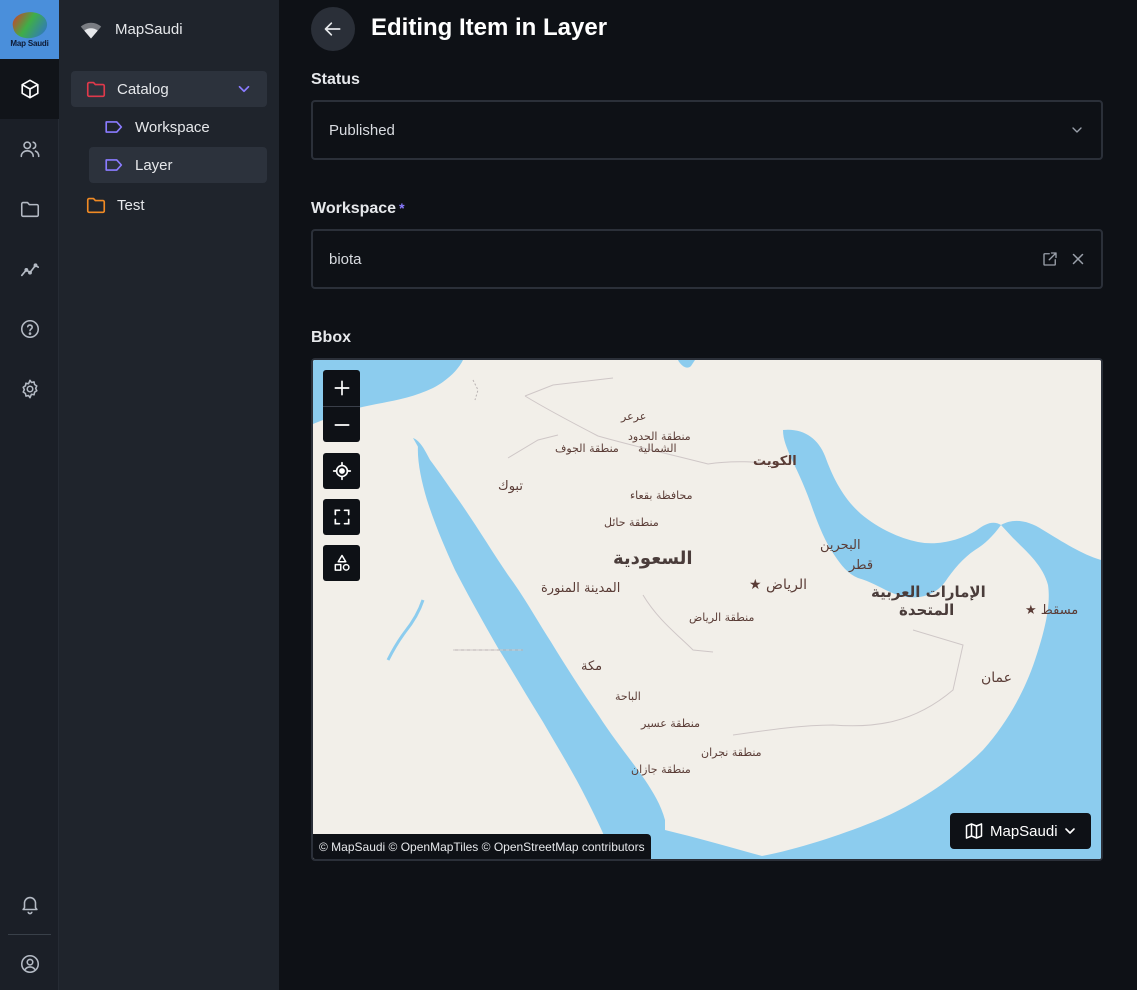 The width and height of the screenshot is (1137, 990). Describe the element at coordinates (331, 337) in the screenshot. I see `bbox-label: Bbox` at that location.